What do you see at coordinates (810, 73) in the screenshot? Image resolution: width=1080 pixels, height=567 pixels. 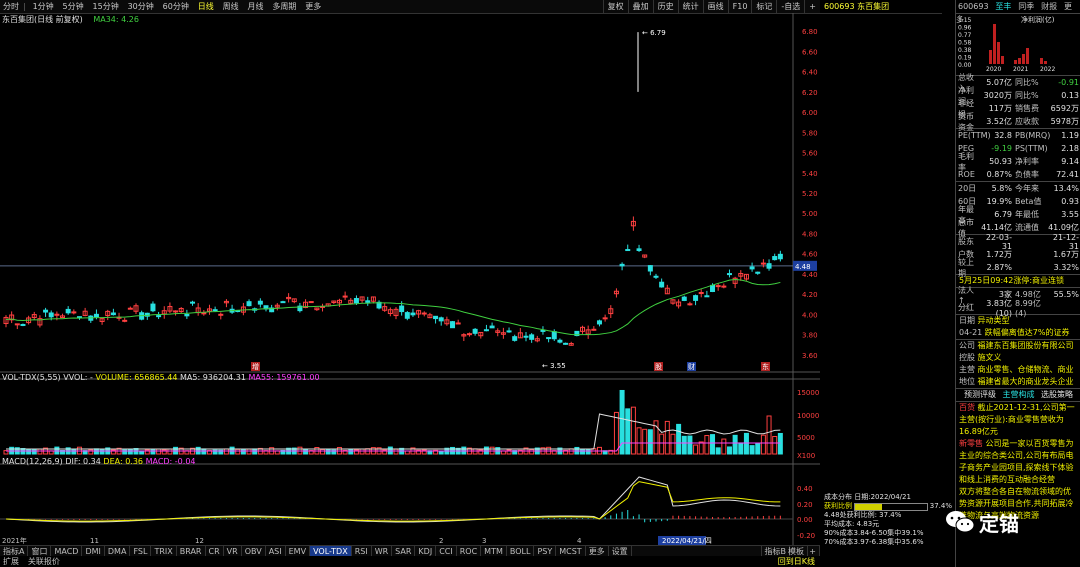 I see `price-tick: 6.40` at bounding box center [810, 73].